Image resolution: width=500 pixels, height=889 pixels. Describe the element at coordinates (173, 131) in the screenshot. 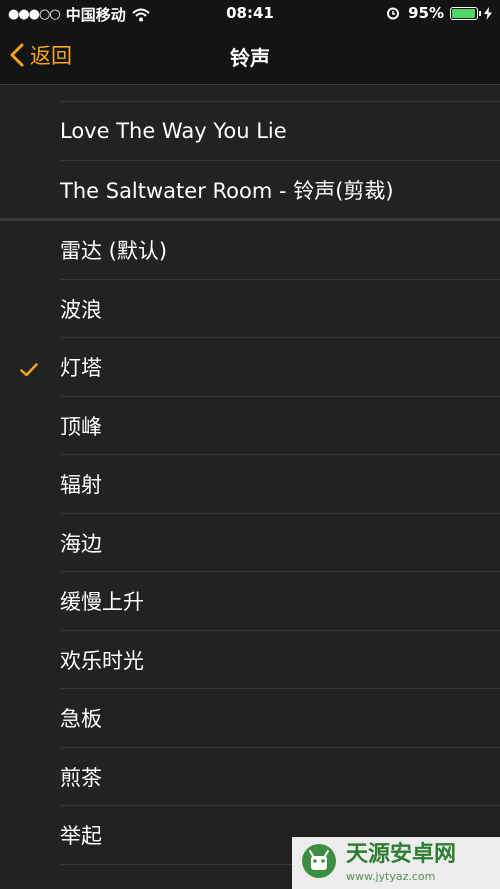

I see `ringtone-label: Love The Way You Lie` at that location.